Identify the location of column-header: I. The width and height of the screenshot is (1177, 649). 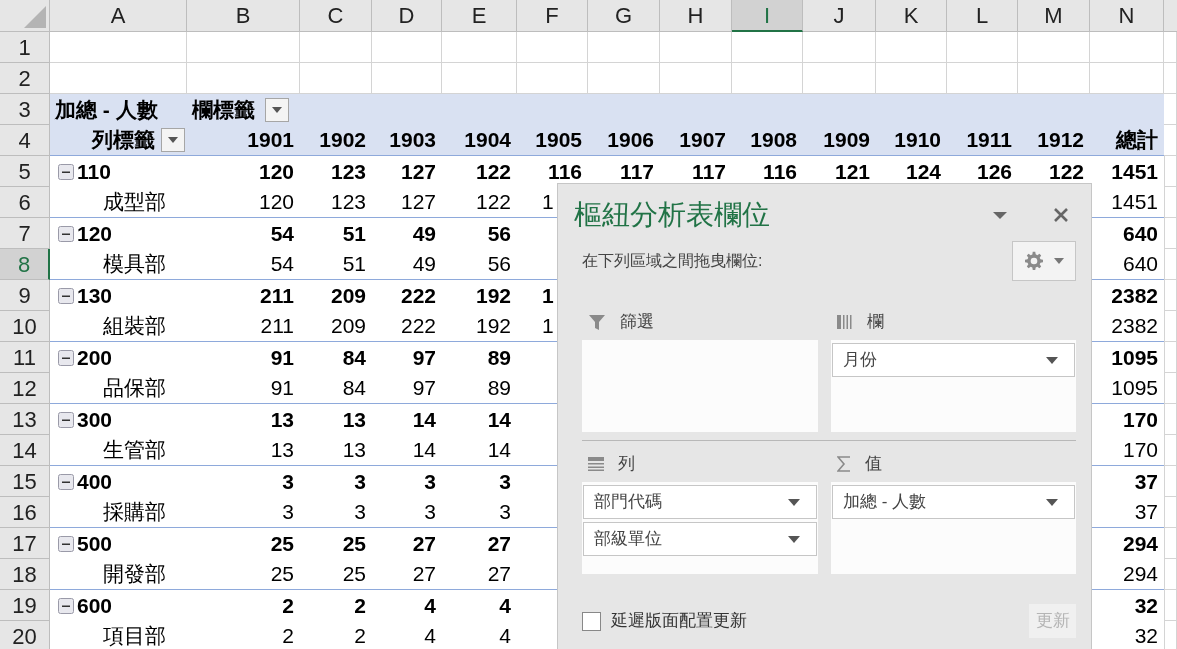
(767, 16).